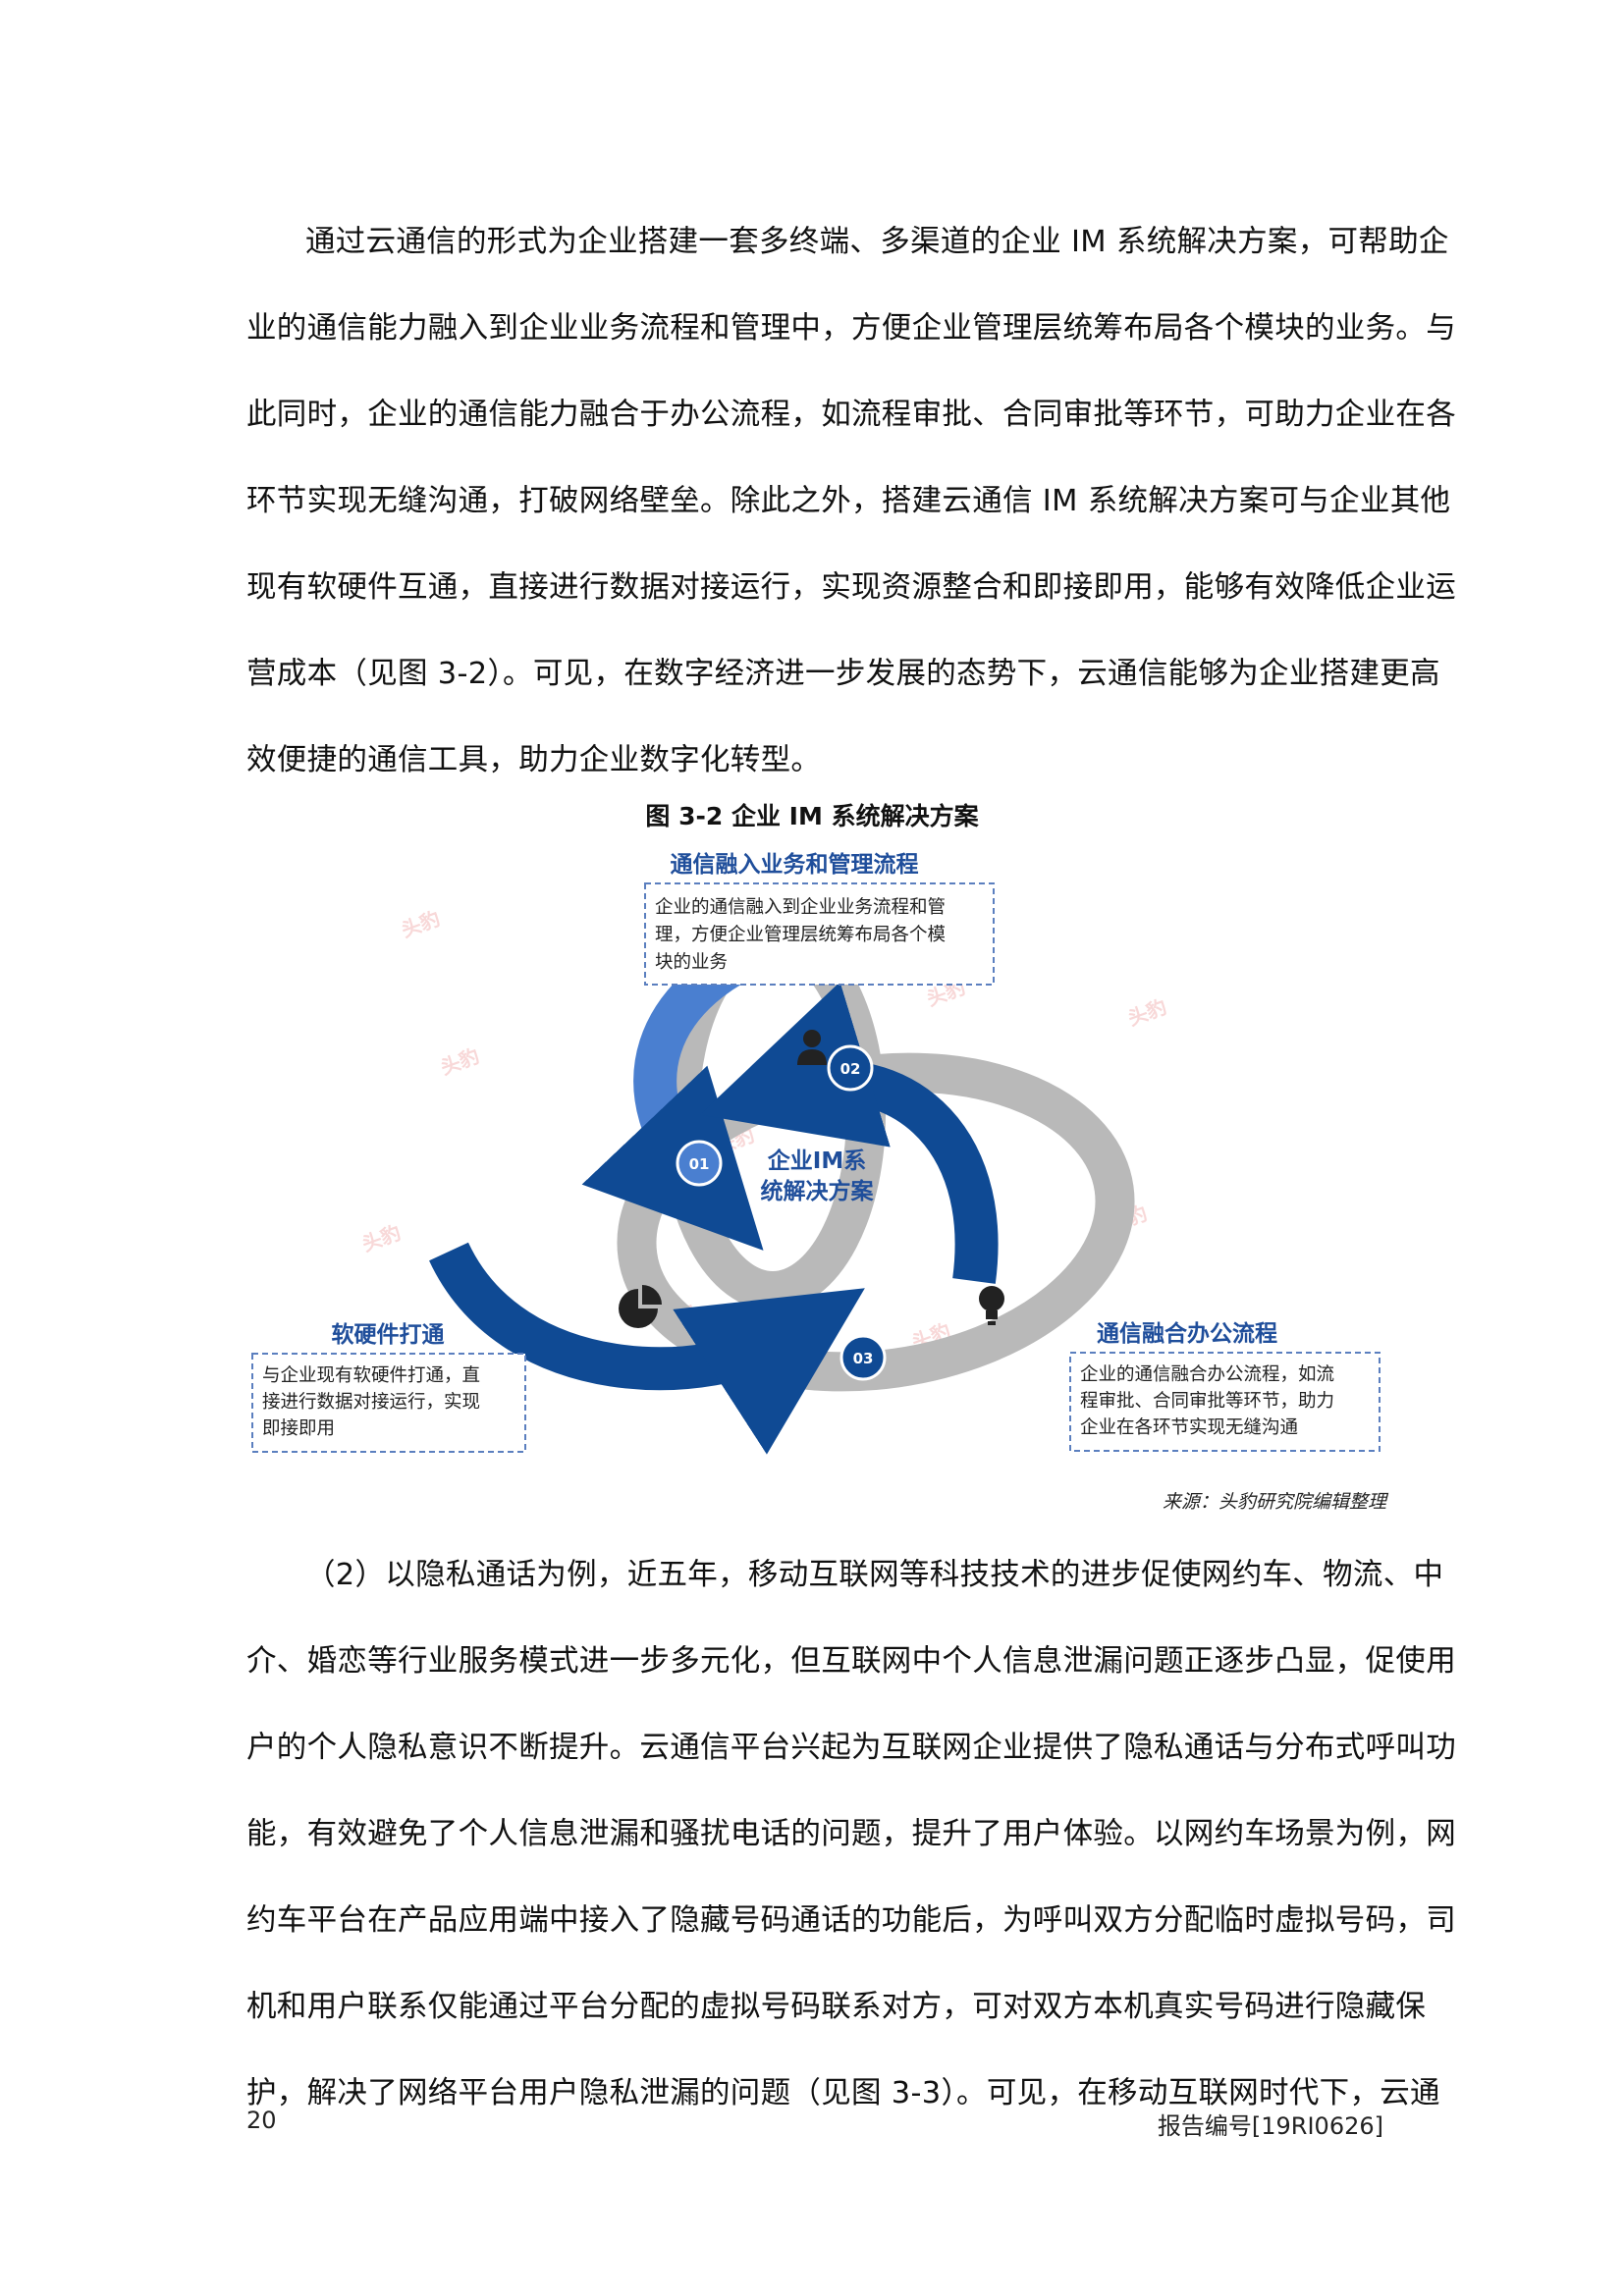  Describe the element at coordinates (816, 1161) in the screenshot. I see `center-label-line1: 企业IM系` at that location.